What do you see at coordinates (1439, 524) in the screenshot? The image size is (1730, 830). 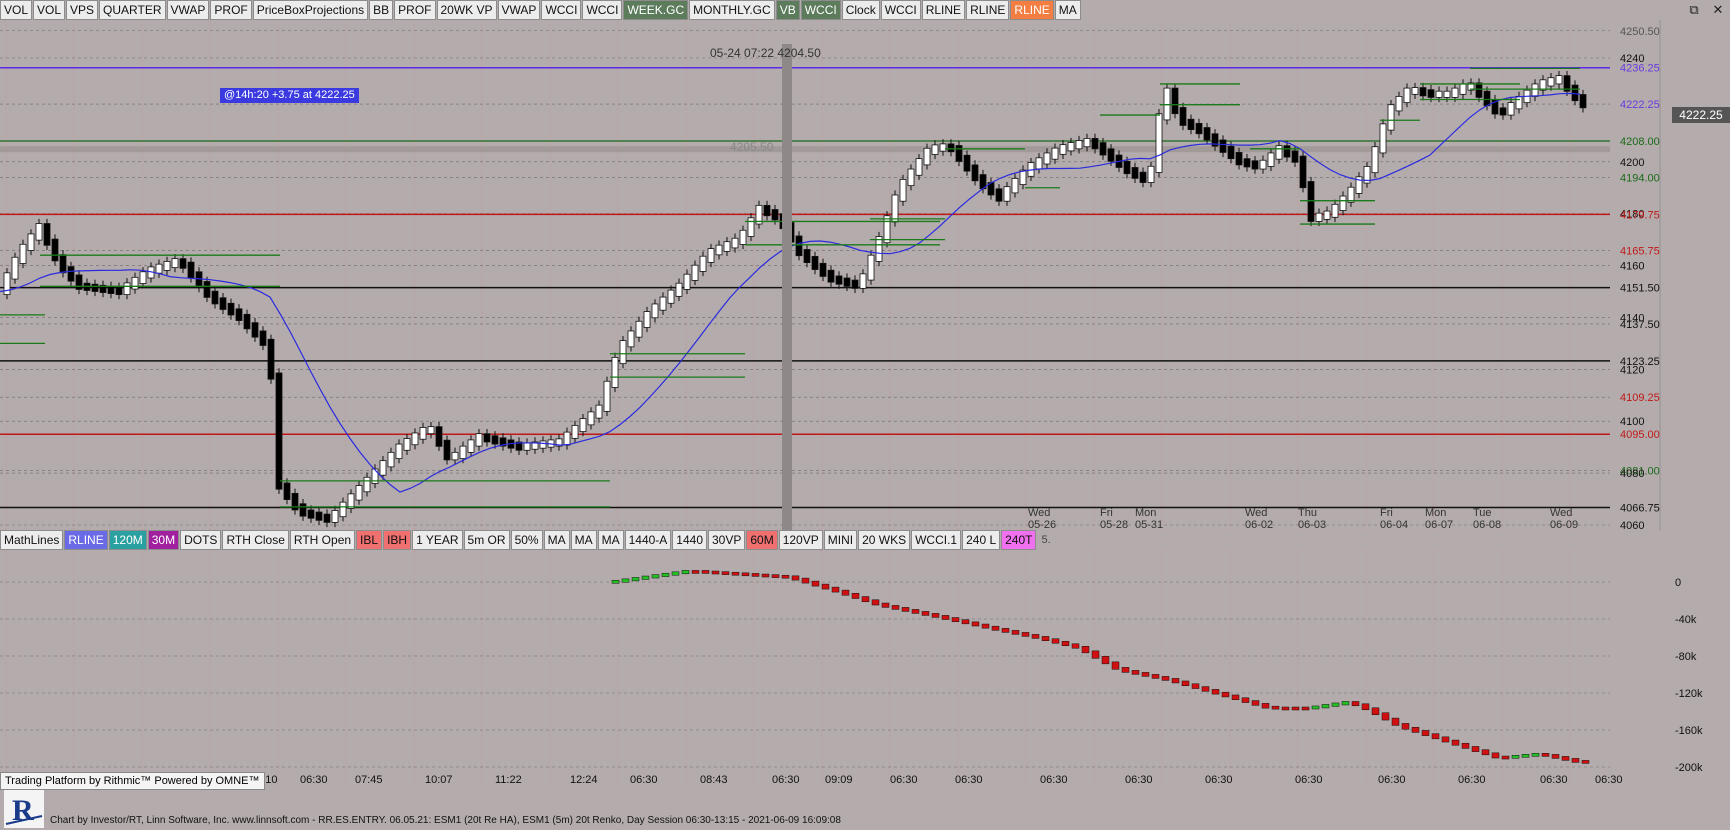 I see `date-label: 06-07` at bounding box center [1439, 524].